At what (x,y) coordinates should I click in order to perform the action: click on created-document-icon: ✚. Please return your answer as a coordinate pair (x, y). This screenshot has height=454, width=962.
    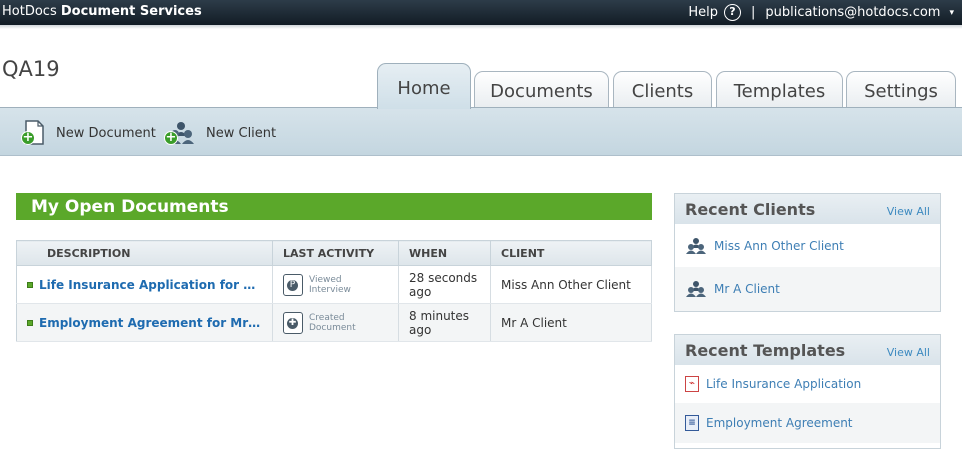
    Looking at the image, I should click on (293, 322).